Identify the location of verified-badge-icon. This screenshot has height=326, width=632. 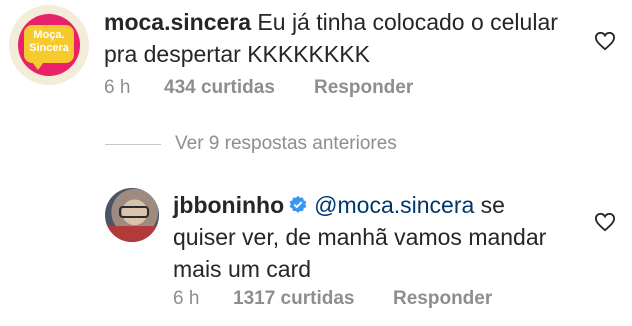
(298, 204).